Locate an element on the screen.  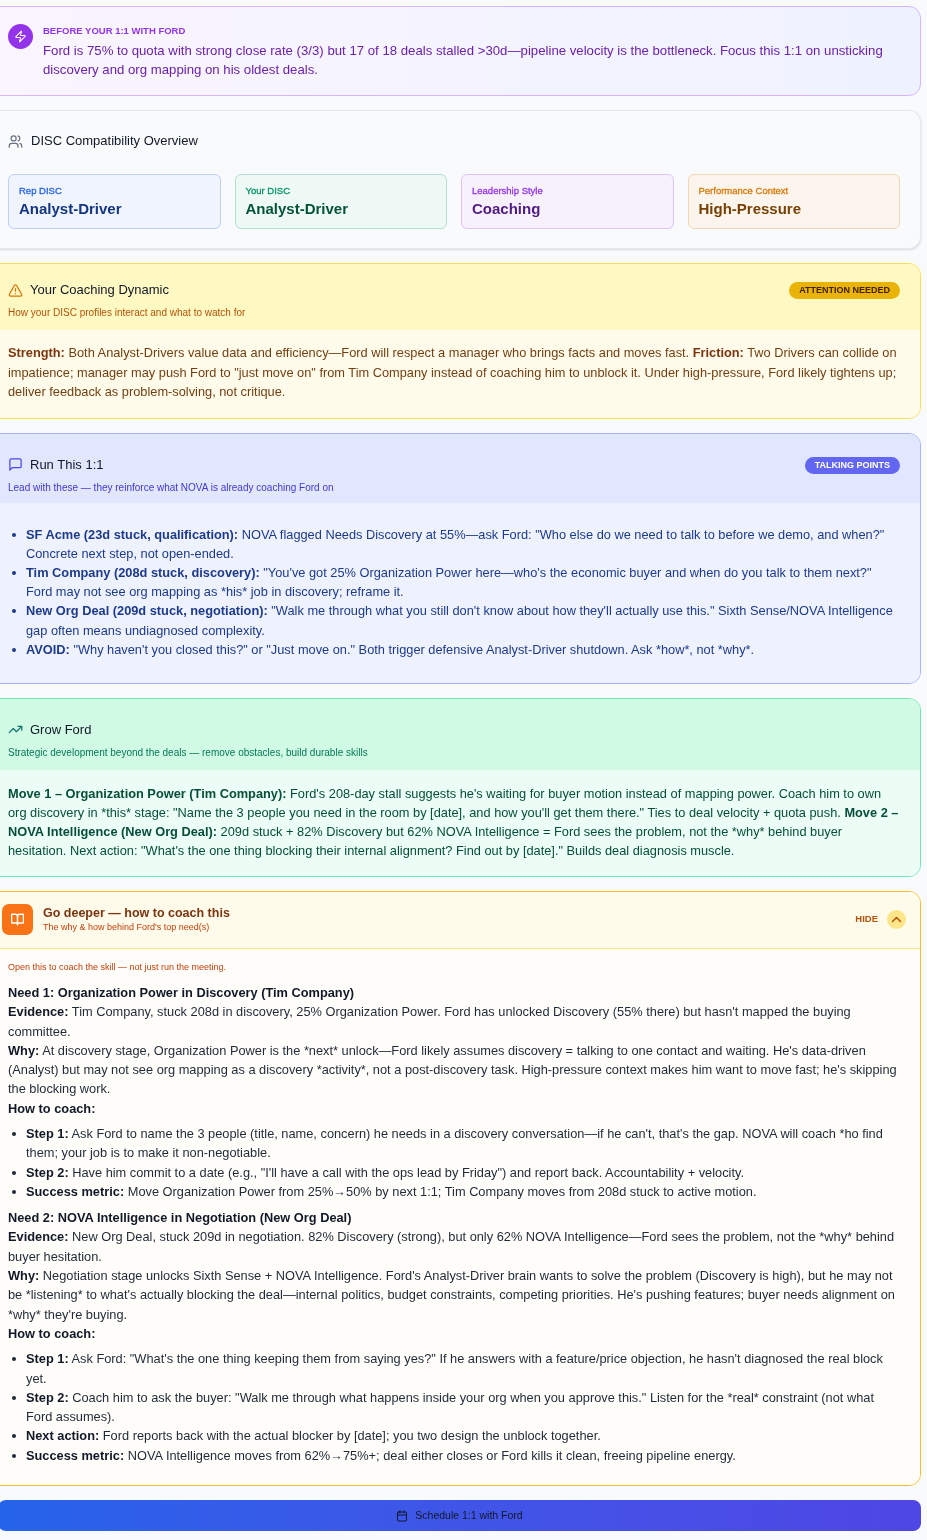
coaching-step: Step 1: Ask Ford to name the 3 people (title, name, concern) he needs in a discovery conversation—if he can't, that's the gap. NOVA will coach *ho find them; your job is to make it non-negotiable. is located at coordinates (463, 1143).